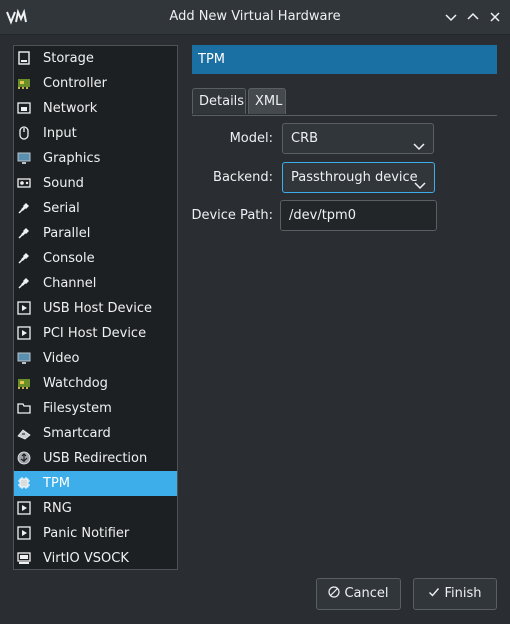 This screenshot has width=510, height=624. Describe the element at coordinates (61, 358) in the screenshot. I see `sidebar-item-label: Video` at that location.